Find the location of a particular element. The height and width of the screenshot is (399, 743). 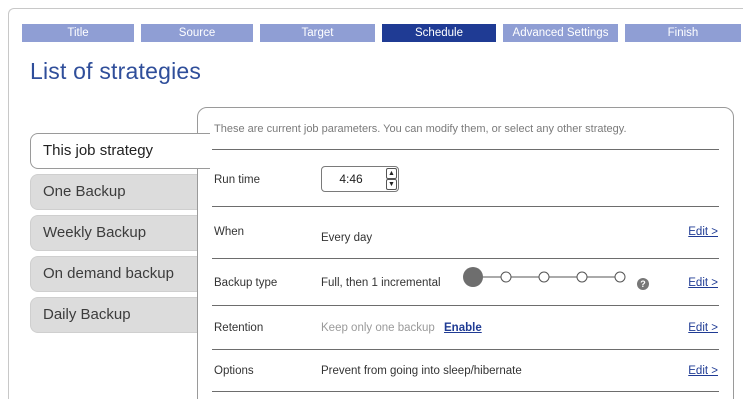

retention-enable-link: Enable is located at coordinates (463, 328).